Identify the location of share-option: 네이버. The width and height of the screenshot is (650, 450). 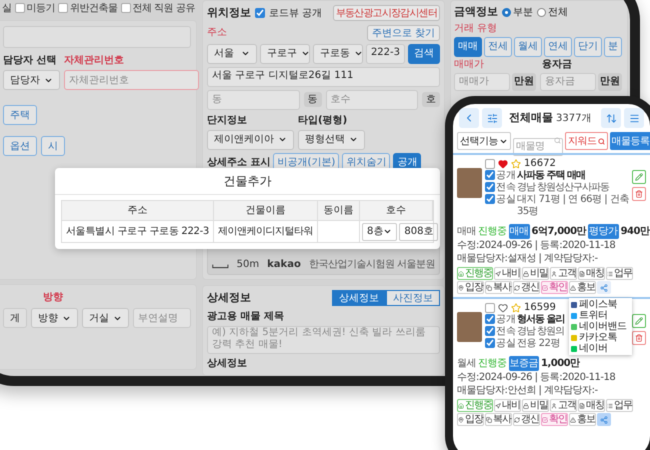
(600, 348).